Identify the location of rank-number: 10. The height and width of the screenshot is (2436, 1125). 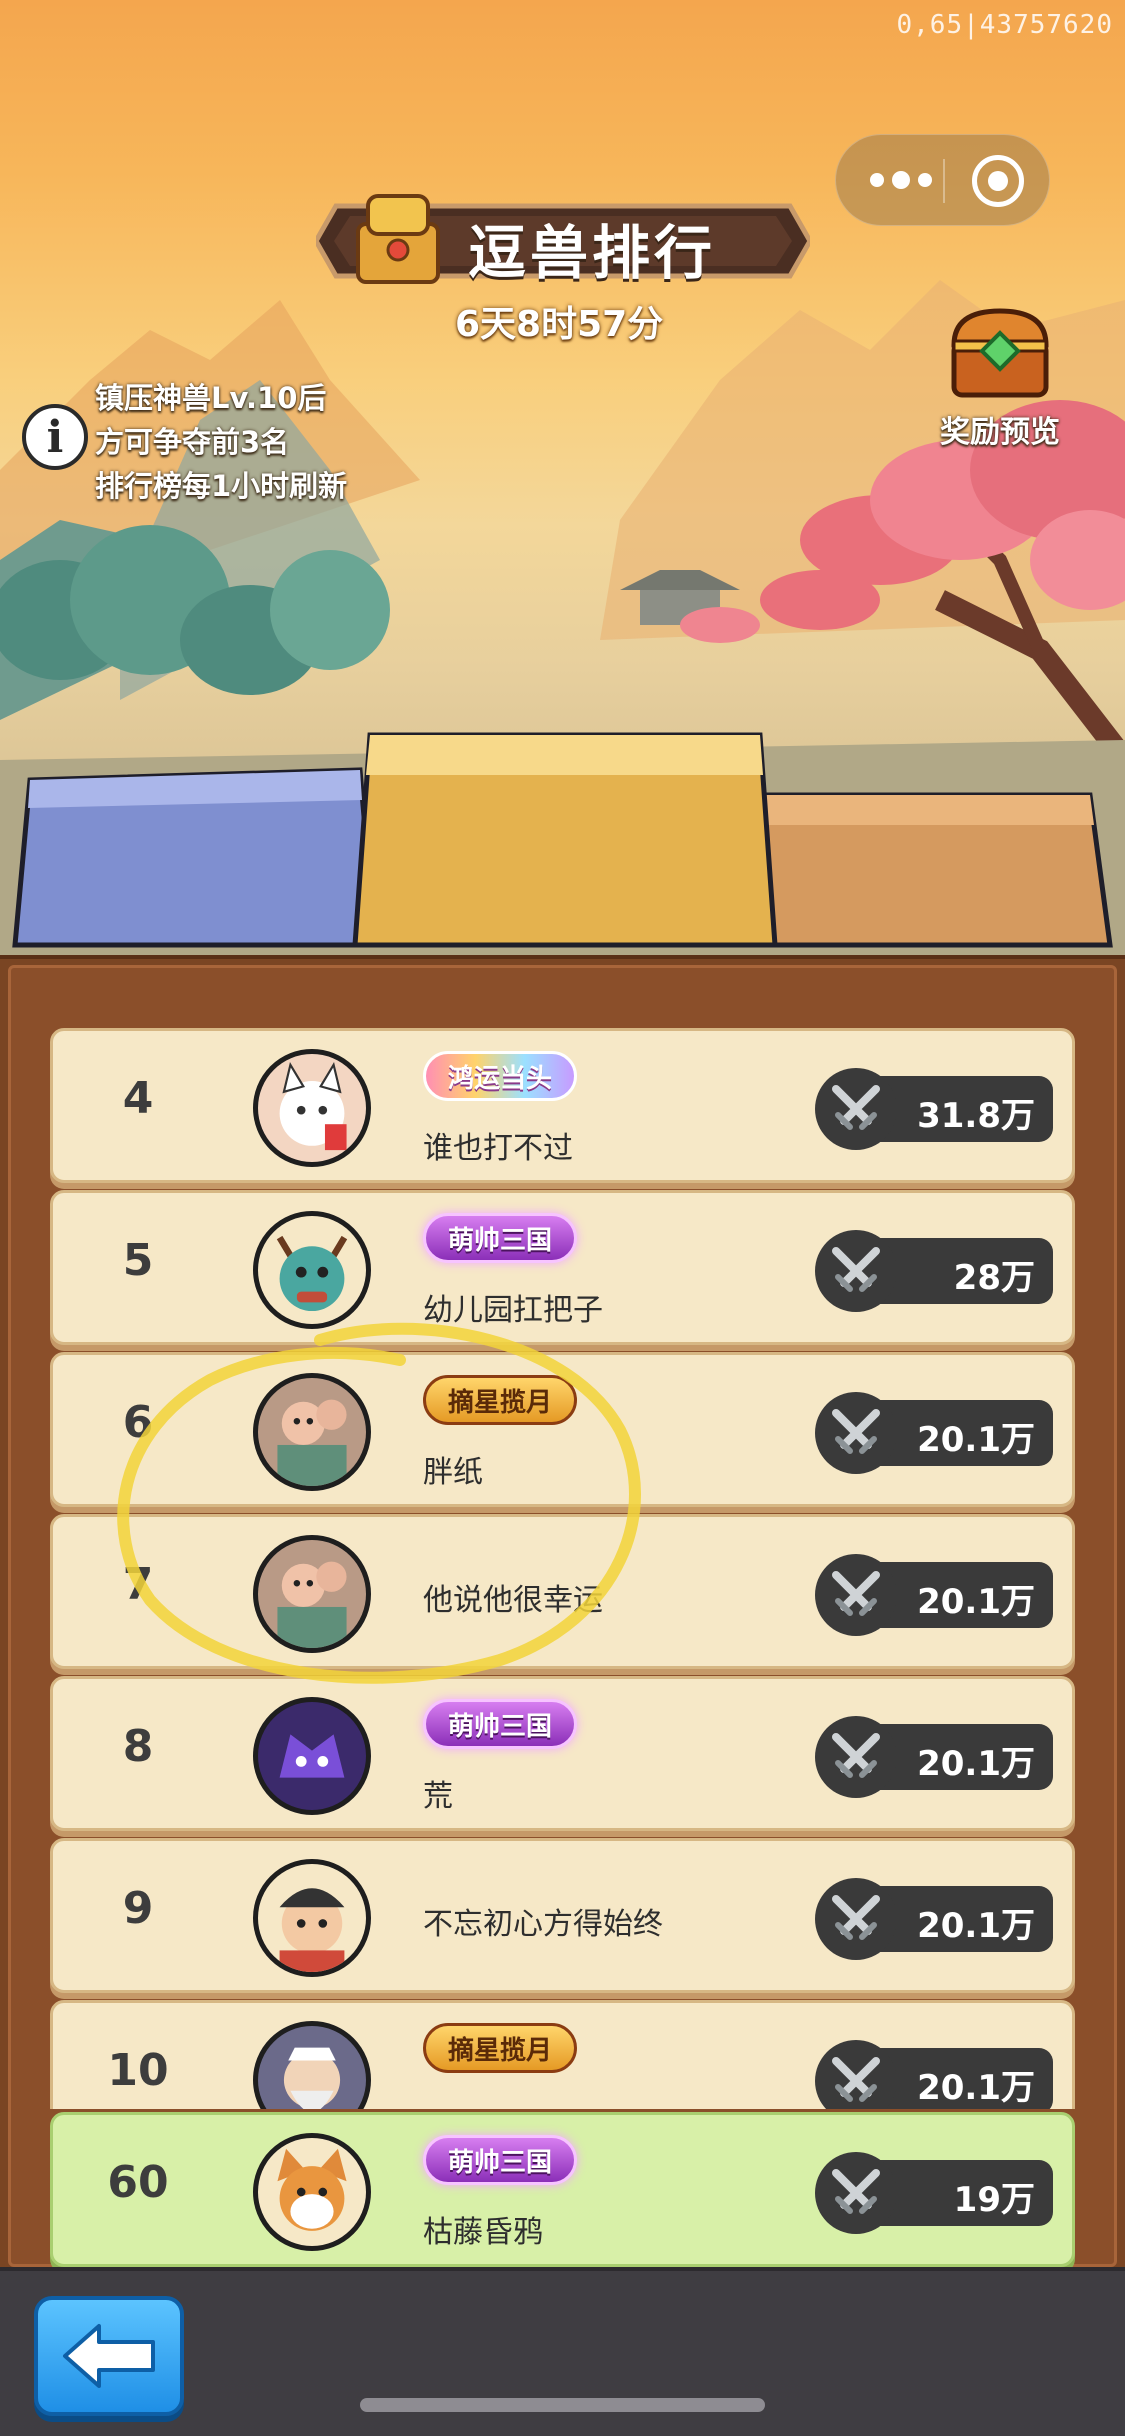
(138, 2070).